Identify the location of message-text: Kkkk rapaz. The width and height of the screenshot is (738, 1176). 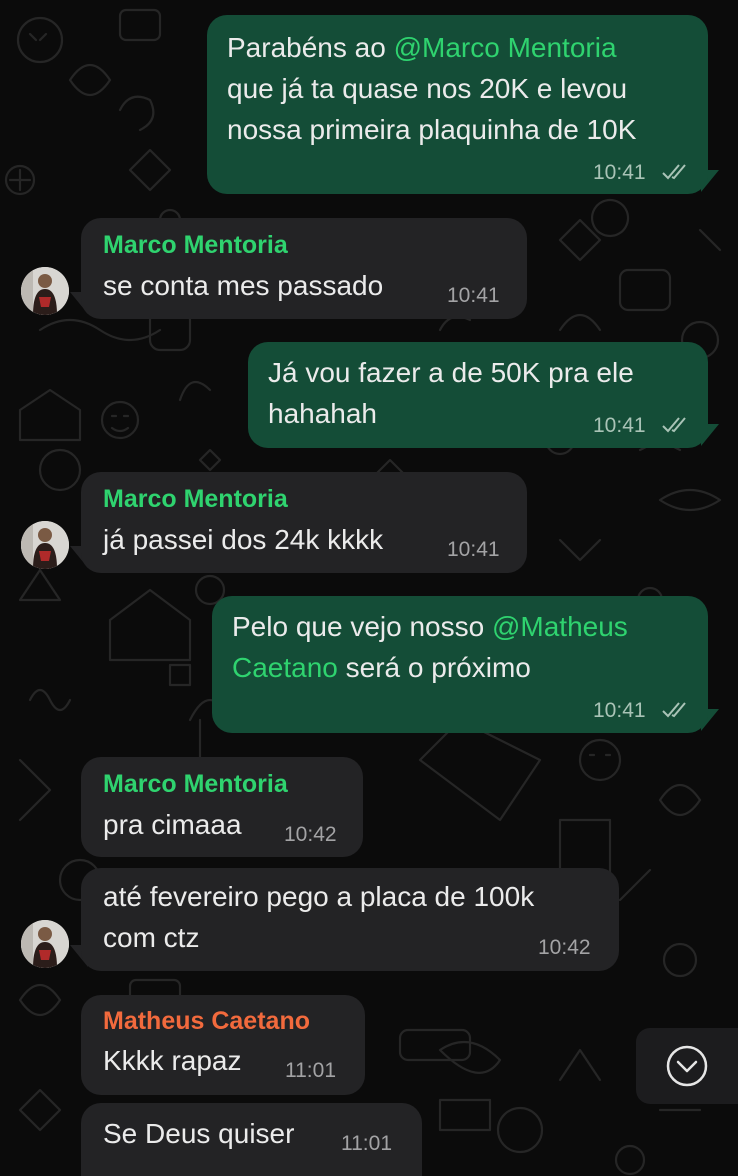
(172, 1060).